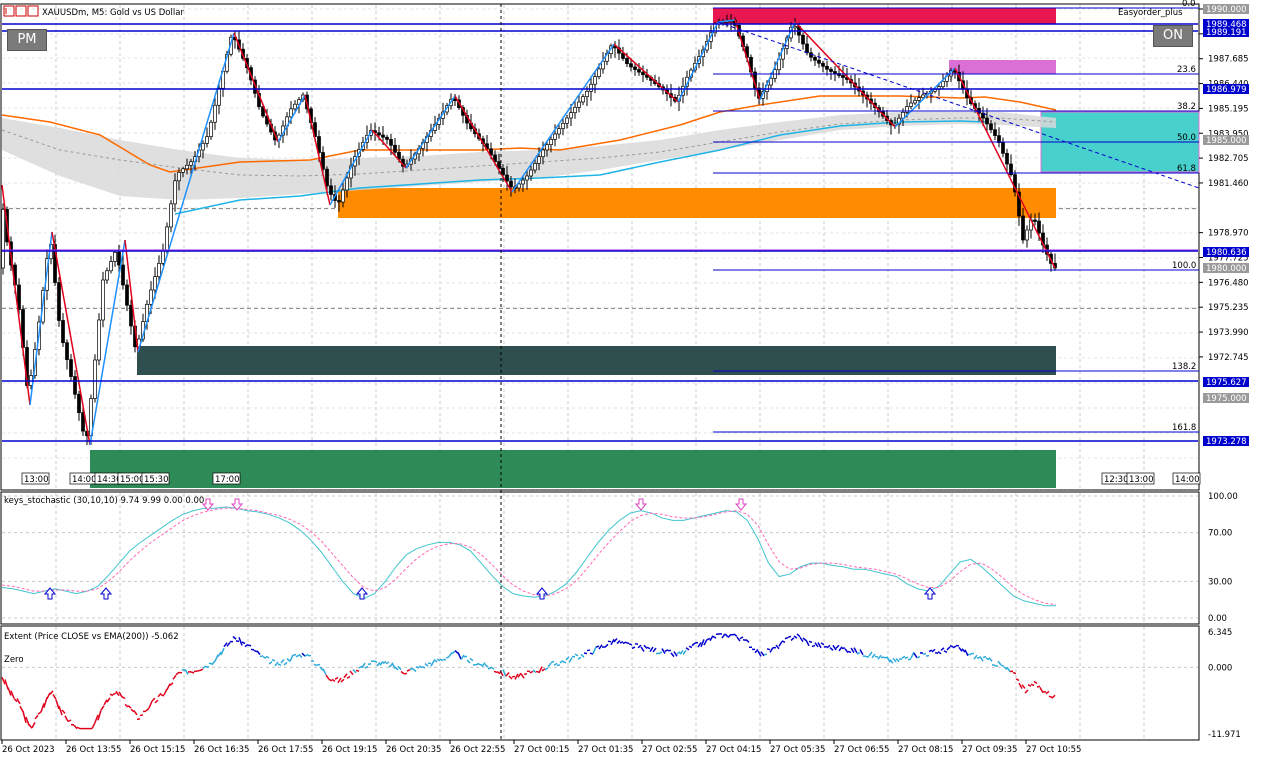 The width and height of the screenshot is (1261, 760). Describe the element at coordinates (221, 750) in the screenshot. I see `time-label: 26 Oct 16:35` at that location.